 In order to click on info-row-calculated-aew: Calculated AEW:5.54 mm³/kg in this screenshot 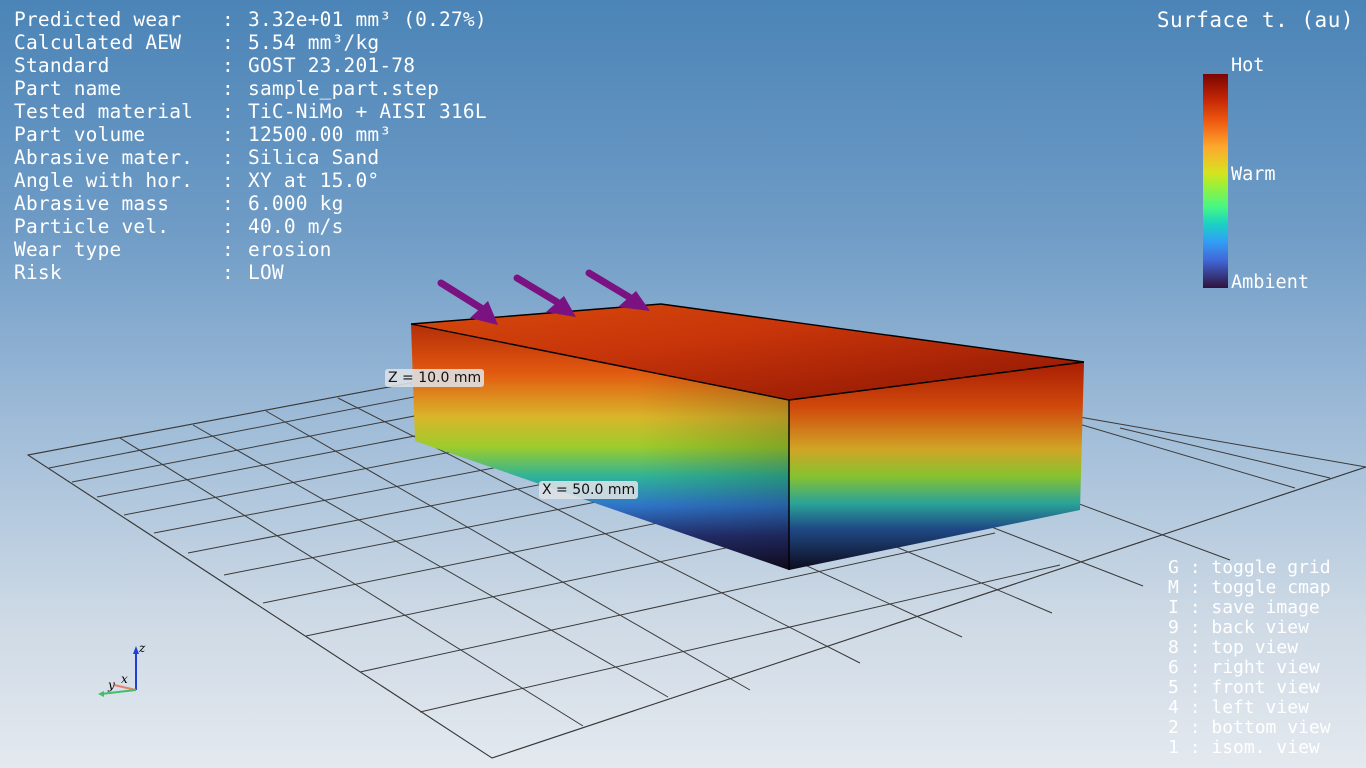, I will do `click(250, 42)`.